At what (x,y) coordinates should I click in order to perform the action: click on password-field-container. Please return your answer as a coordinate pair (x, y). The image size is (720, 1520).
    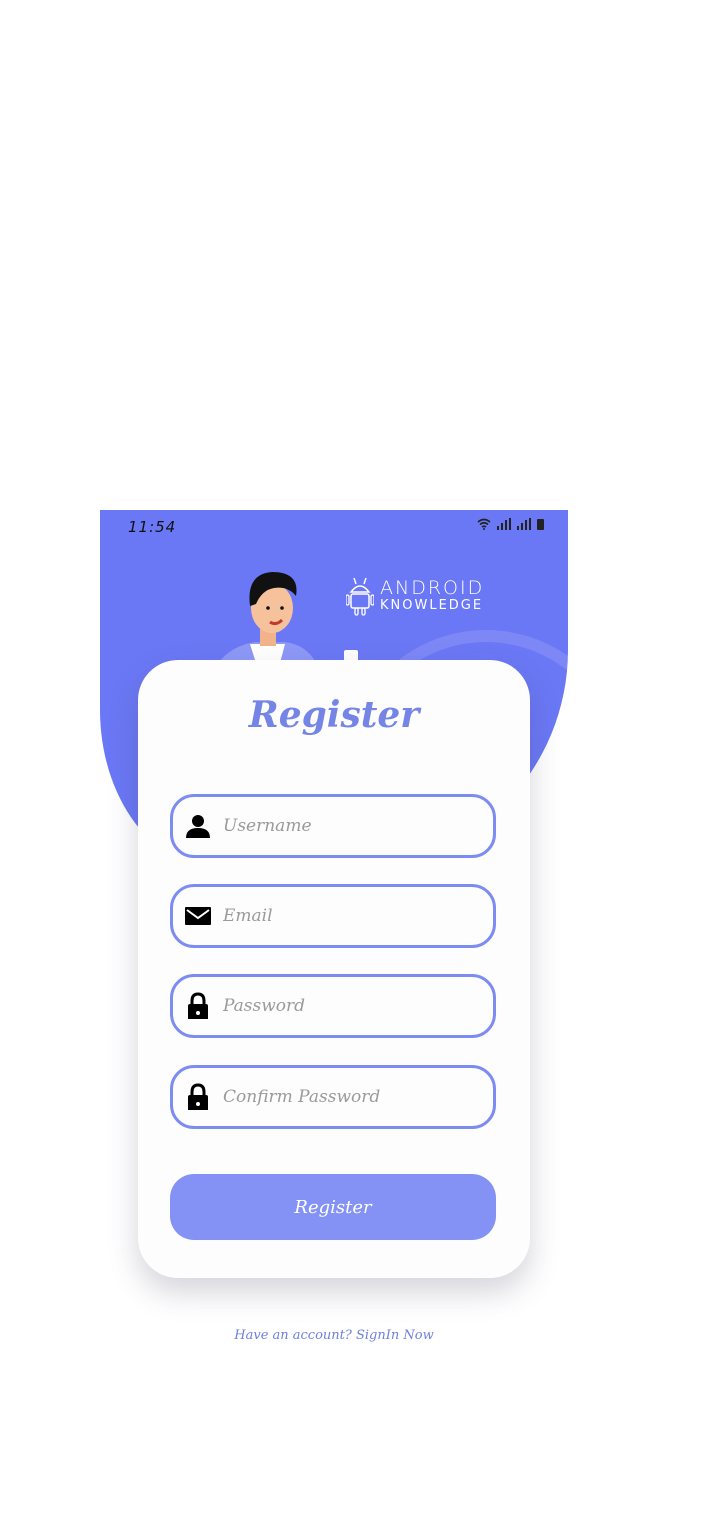
    Looking at the image, I should click on (333, 1006).